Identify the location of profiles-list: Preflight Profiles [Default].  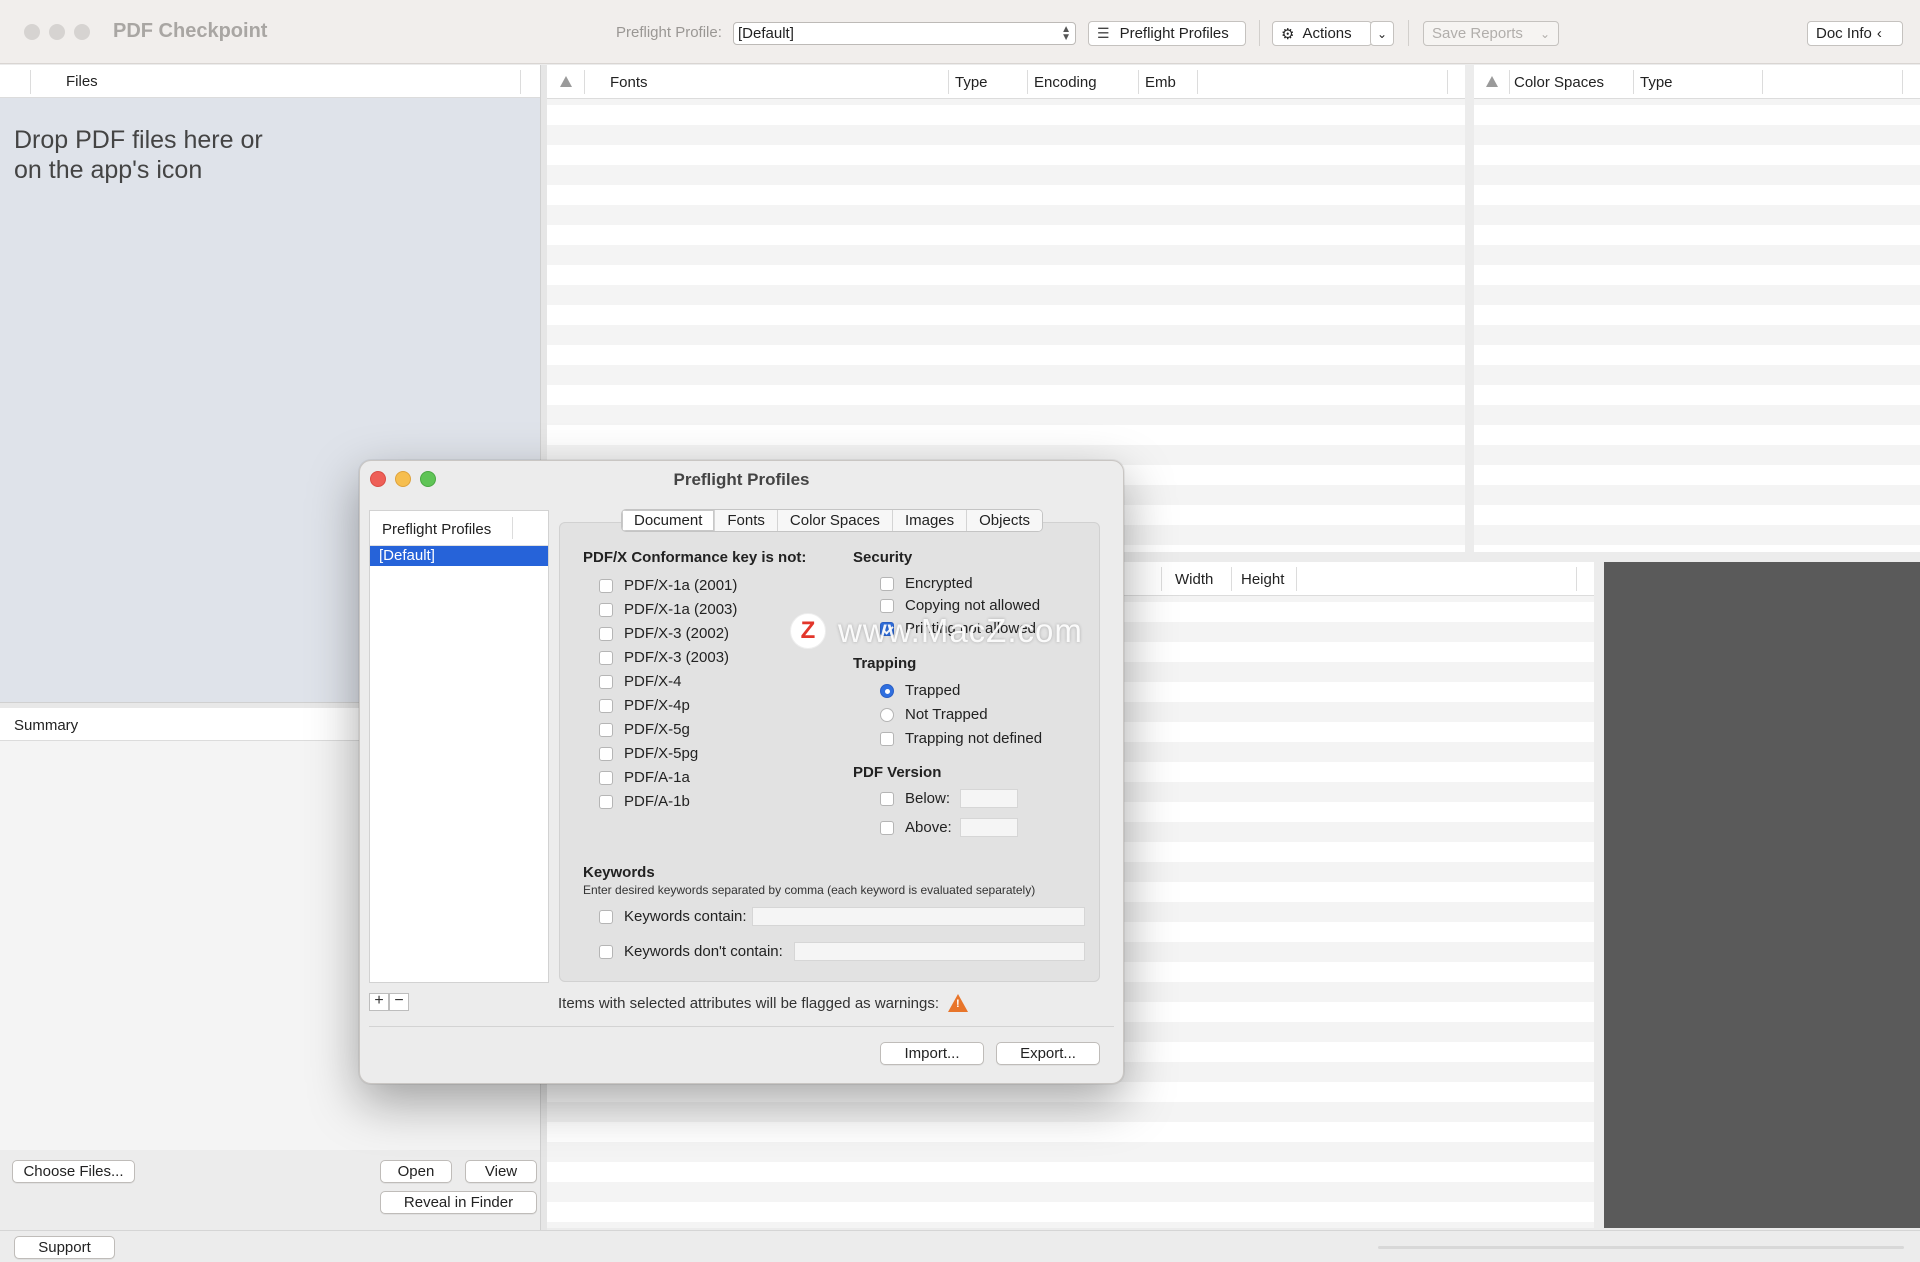
(459, 746).